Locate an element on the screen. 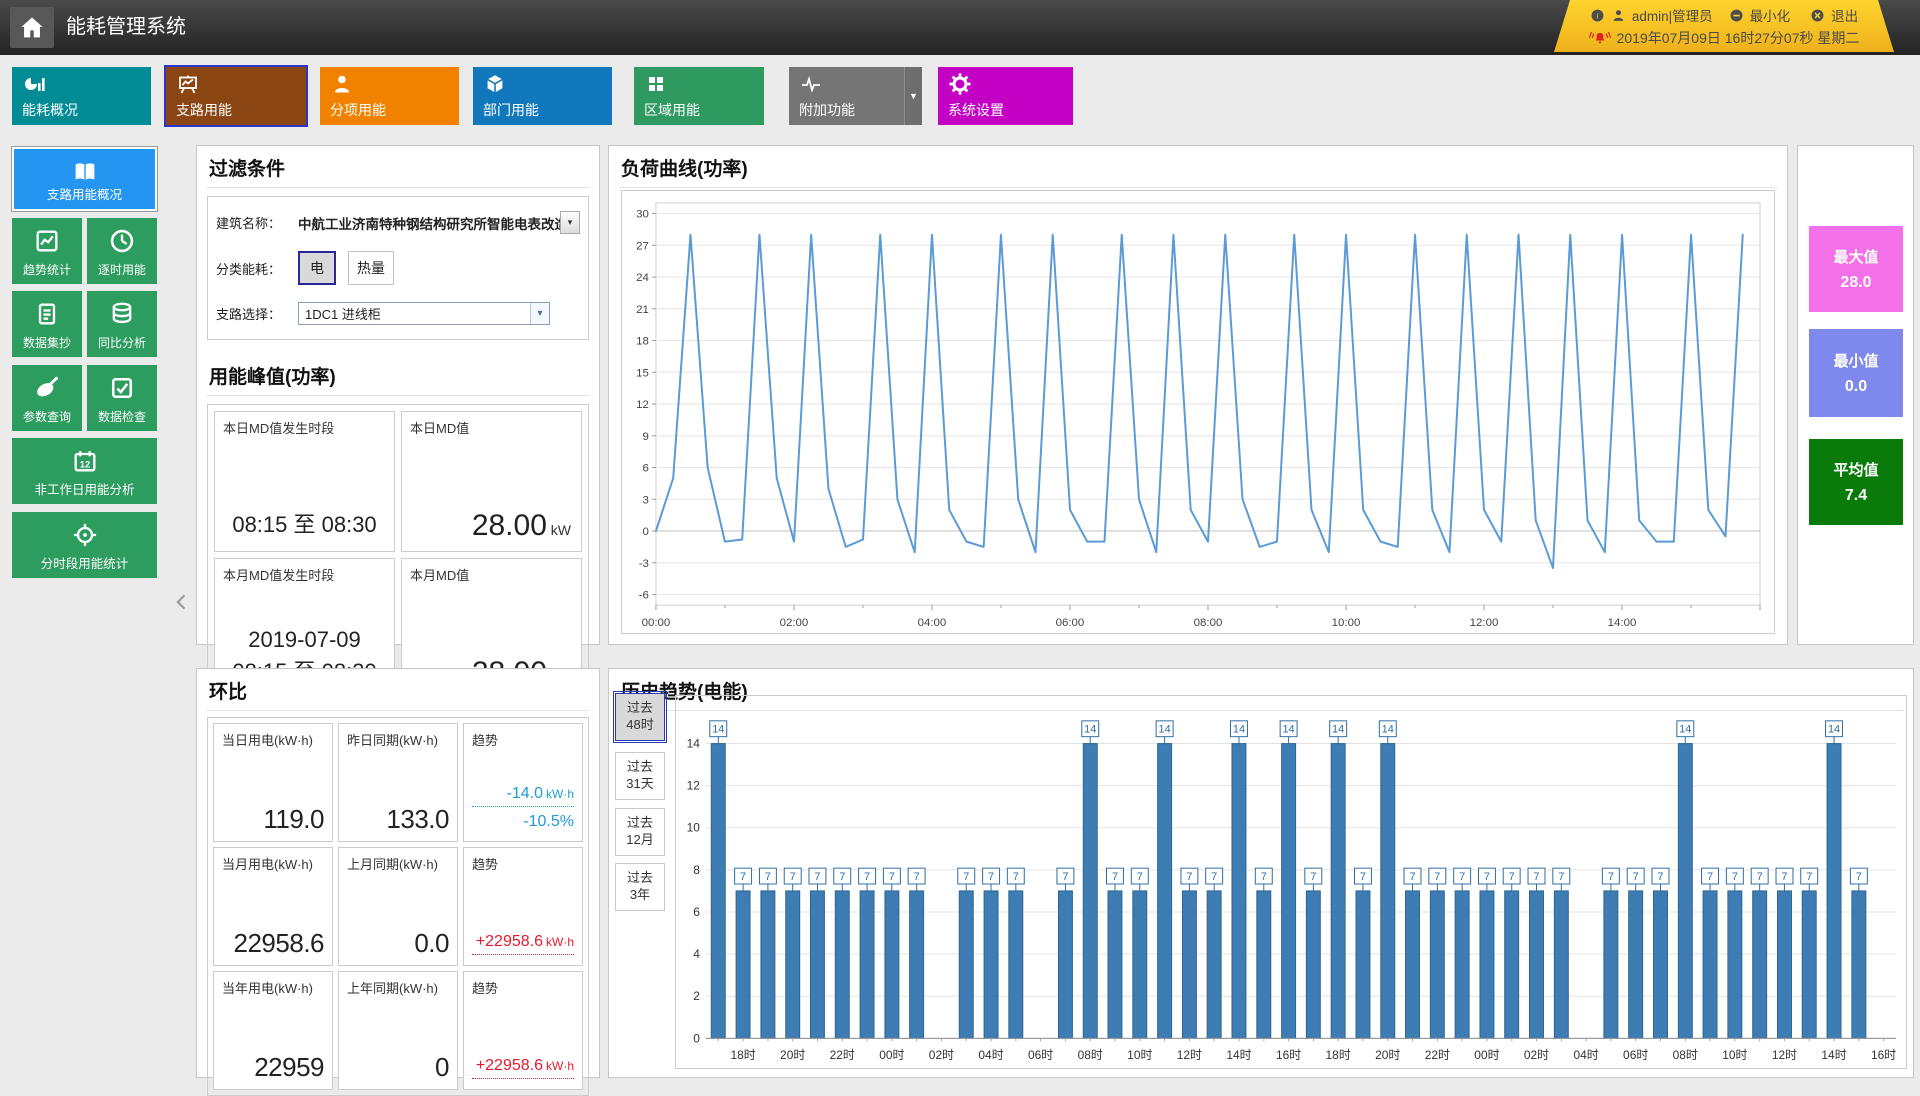 Image resolution: width=1920 pixels, height=1096 pixels. tab-energy-overview: 能耗概况 is located at coordinates (81, 96).